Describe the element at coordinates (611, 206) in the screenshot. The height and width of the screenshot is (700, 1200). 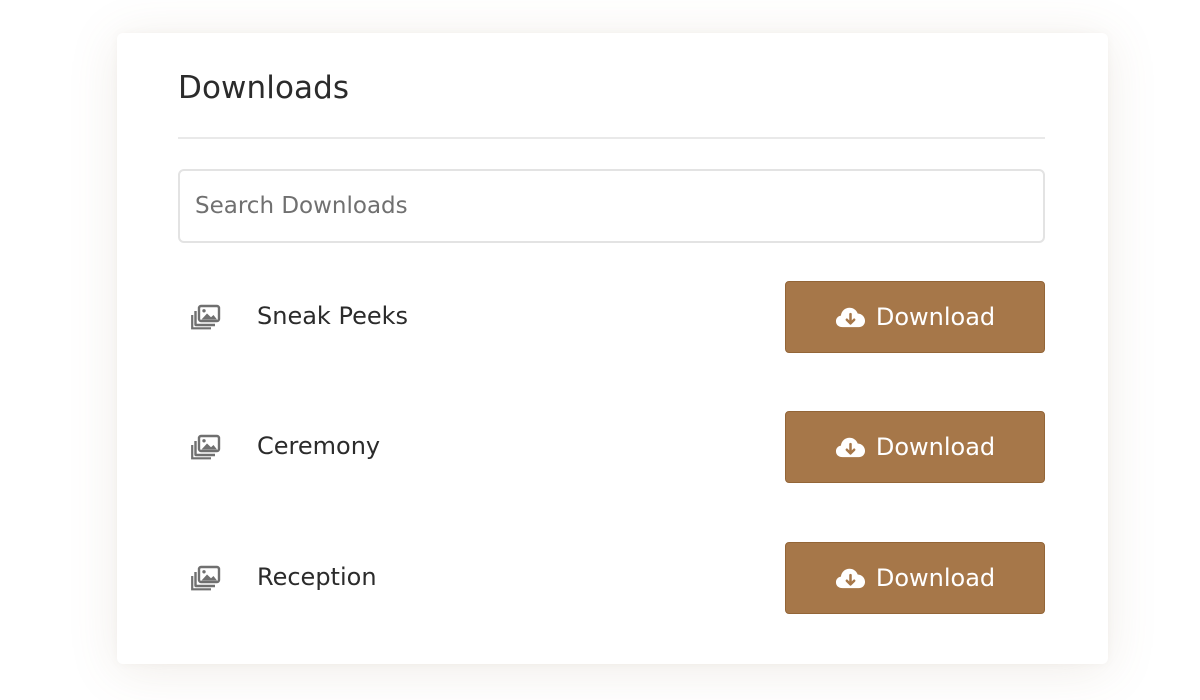
I see `search-input` at that location.